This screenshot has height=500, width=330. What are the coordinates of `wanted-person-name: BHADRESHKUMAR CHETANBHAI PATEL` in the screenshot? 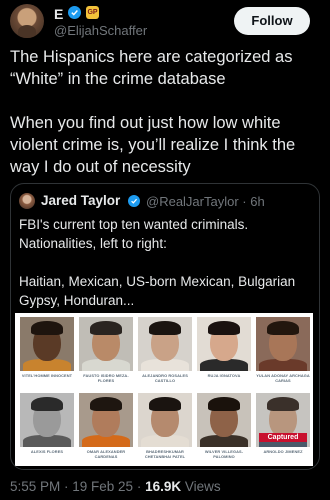 It's located at (165, 454).